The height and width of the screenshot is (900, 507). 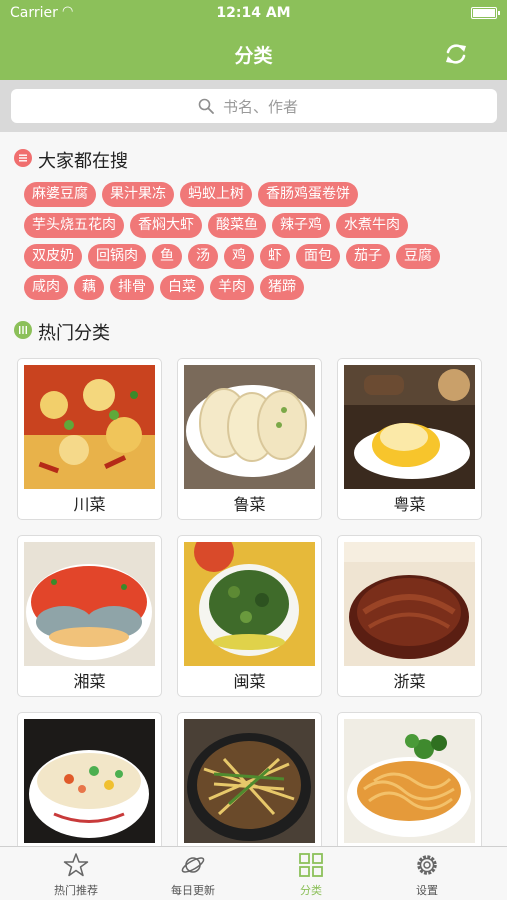 What do you see at coordinates (427, 865) in the screenshot?
I see `gear-icon` at bounding box center [427, 865].